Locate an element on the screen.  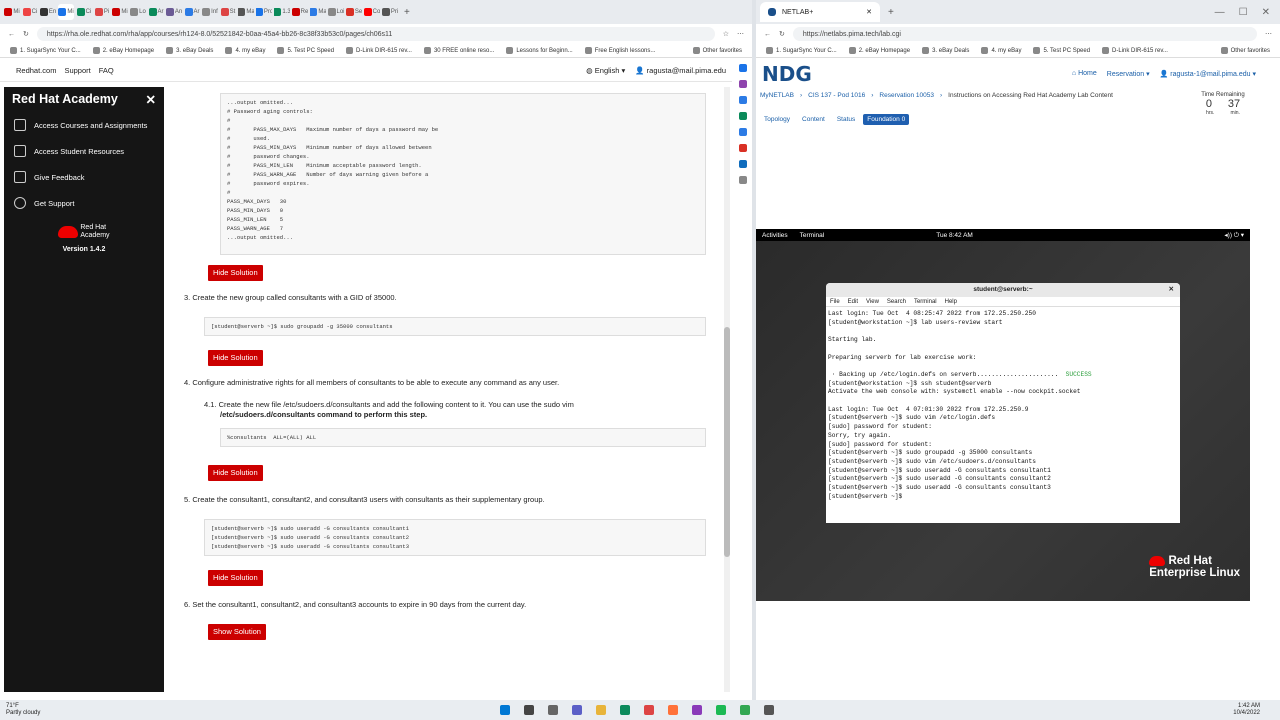
terminal-app-menu: Terminal is located at coordinates (812, 235).